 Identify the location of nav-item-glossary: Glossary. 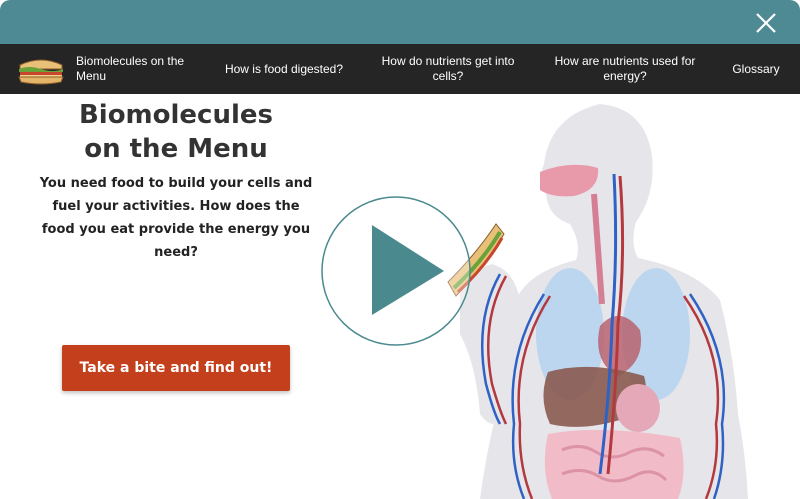
(756, 69).